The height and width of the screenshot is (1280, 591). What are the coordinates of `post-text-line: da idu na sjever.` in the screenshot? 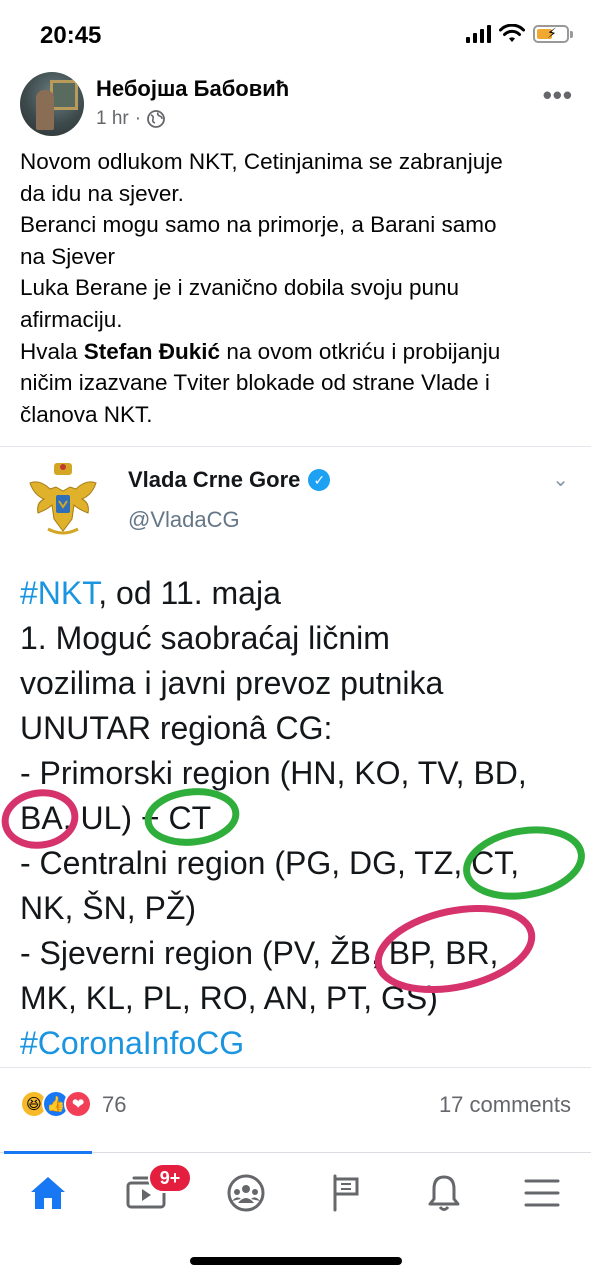 It's located at (102, 193).